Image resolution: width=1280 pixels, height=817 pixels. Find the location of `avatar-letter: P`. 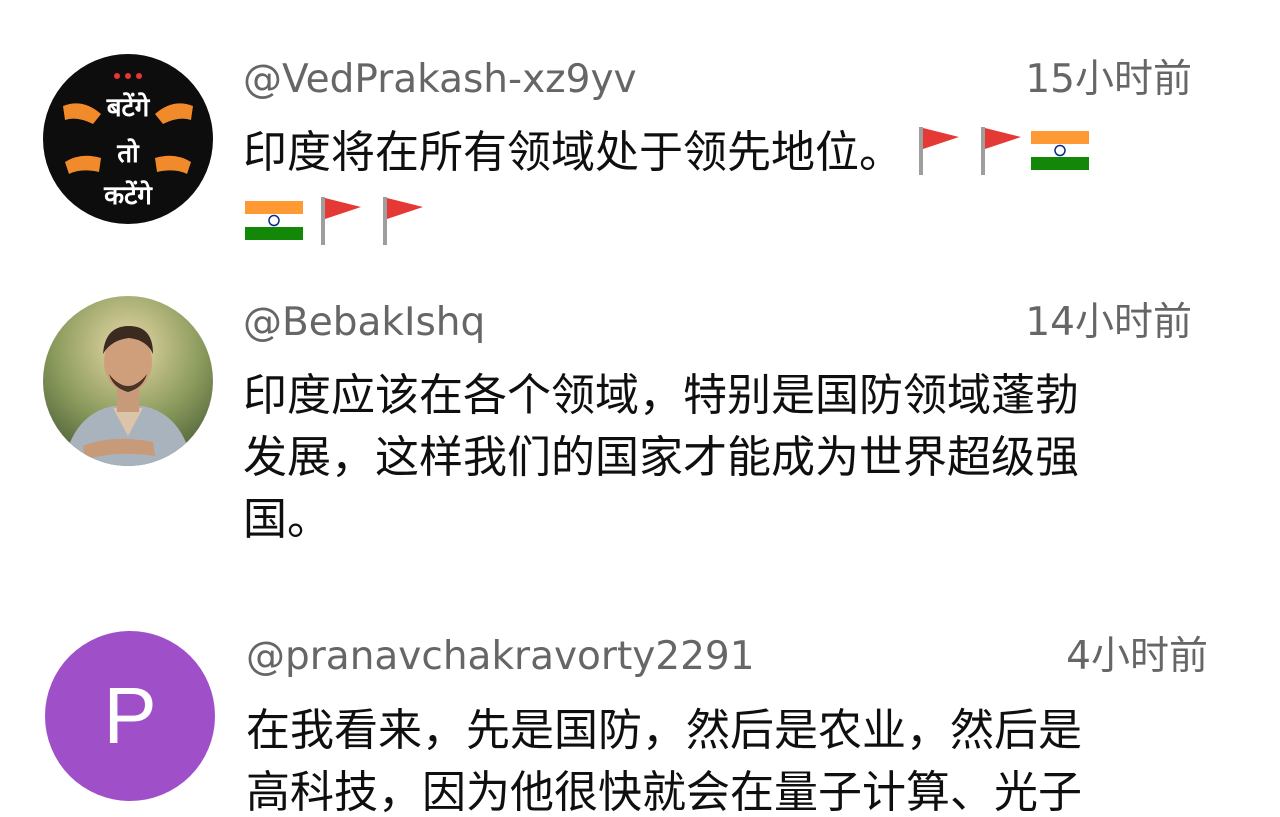

avatar-letter: P is located at coordinates (130, 715).